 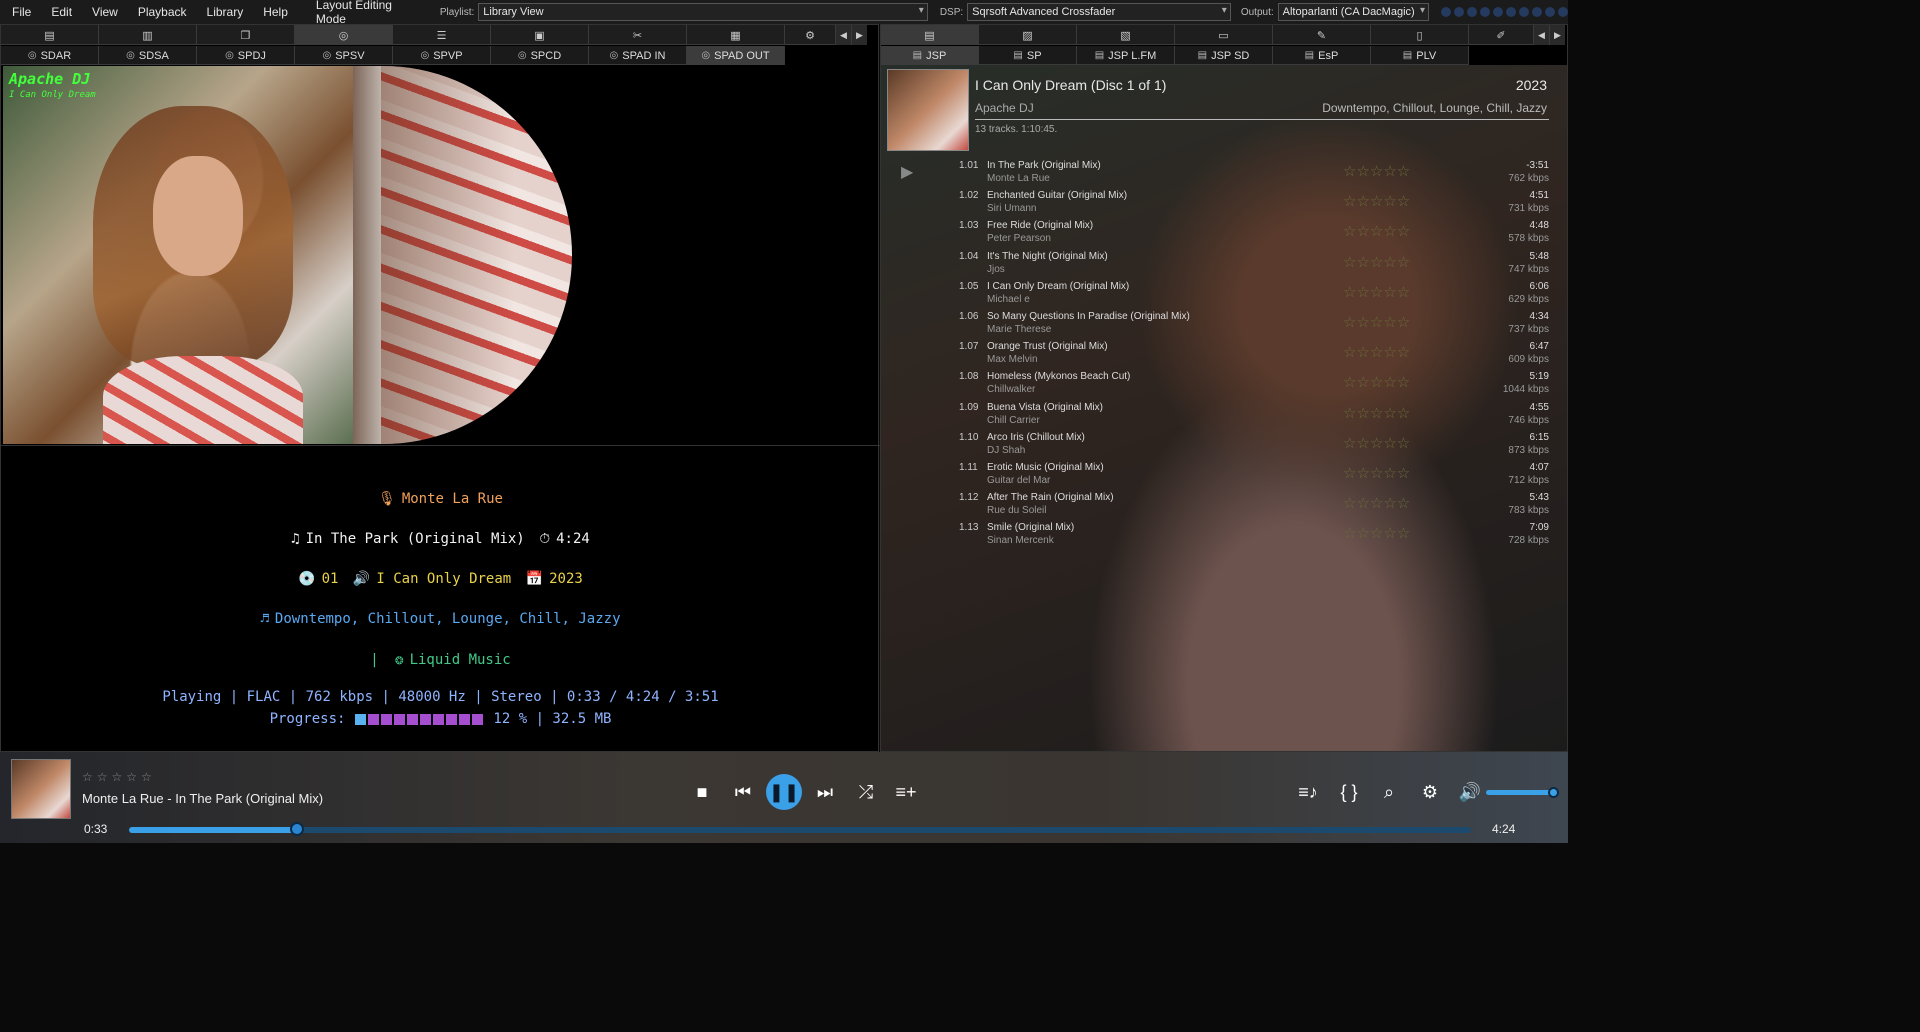 I want to click on settings-button: ⚙, so click(x=1430, y=792).